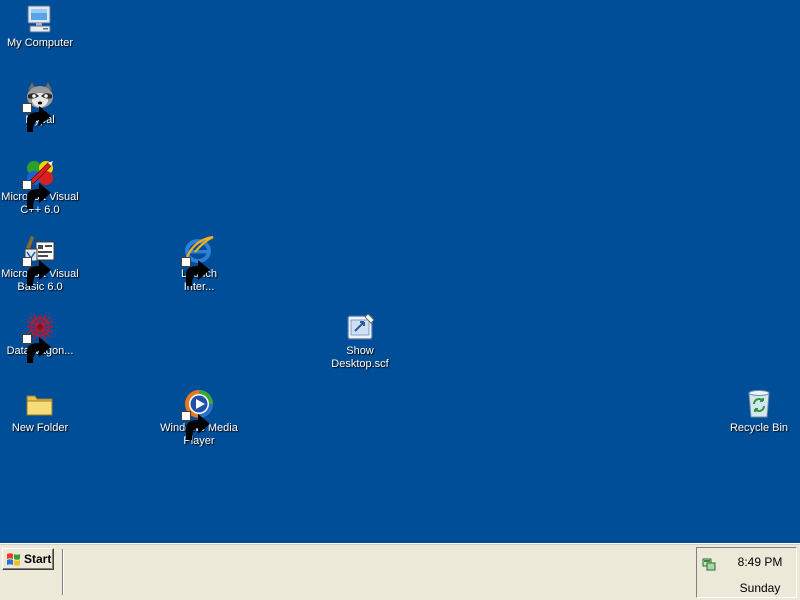  What do you see at coordinates (40, 19) in the screenshot?
I see `my-computer-icon` at bounding box center [40, 19].